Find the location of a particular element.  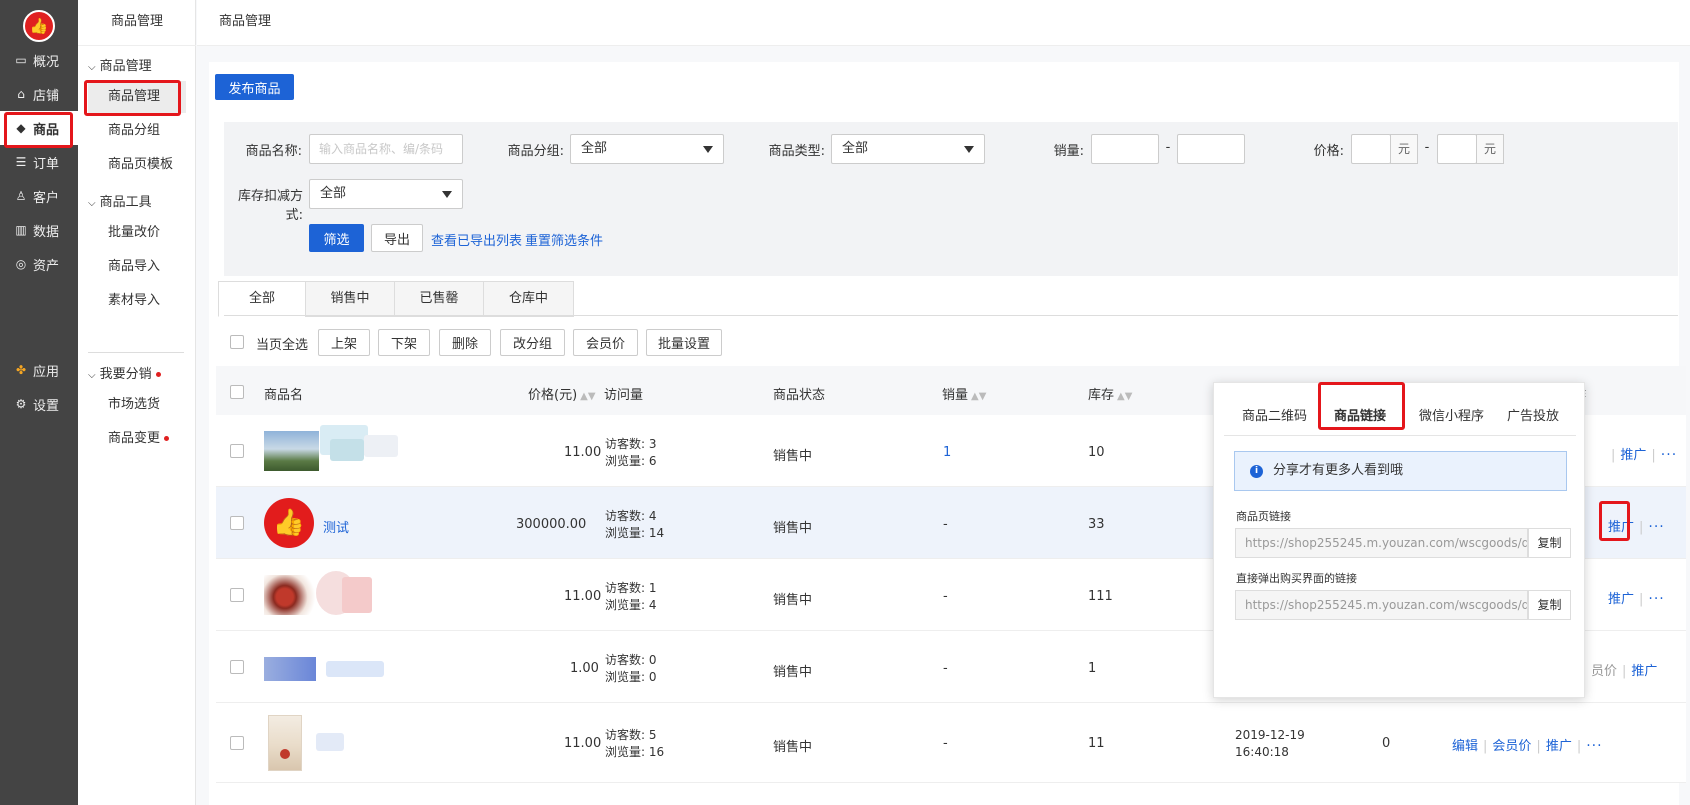

tab-all: 全部 is located at coordinates (262, 299).